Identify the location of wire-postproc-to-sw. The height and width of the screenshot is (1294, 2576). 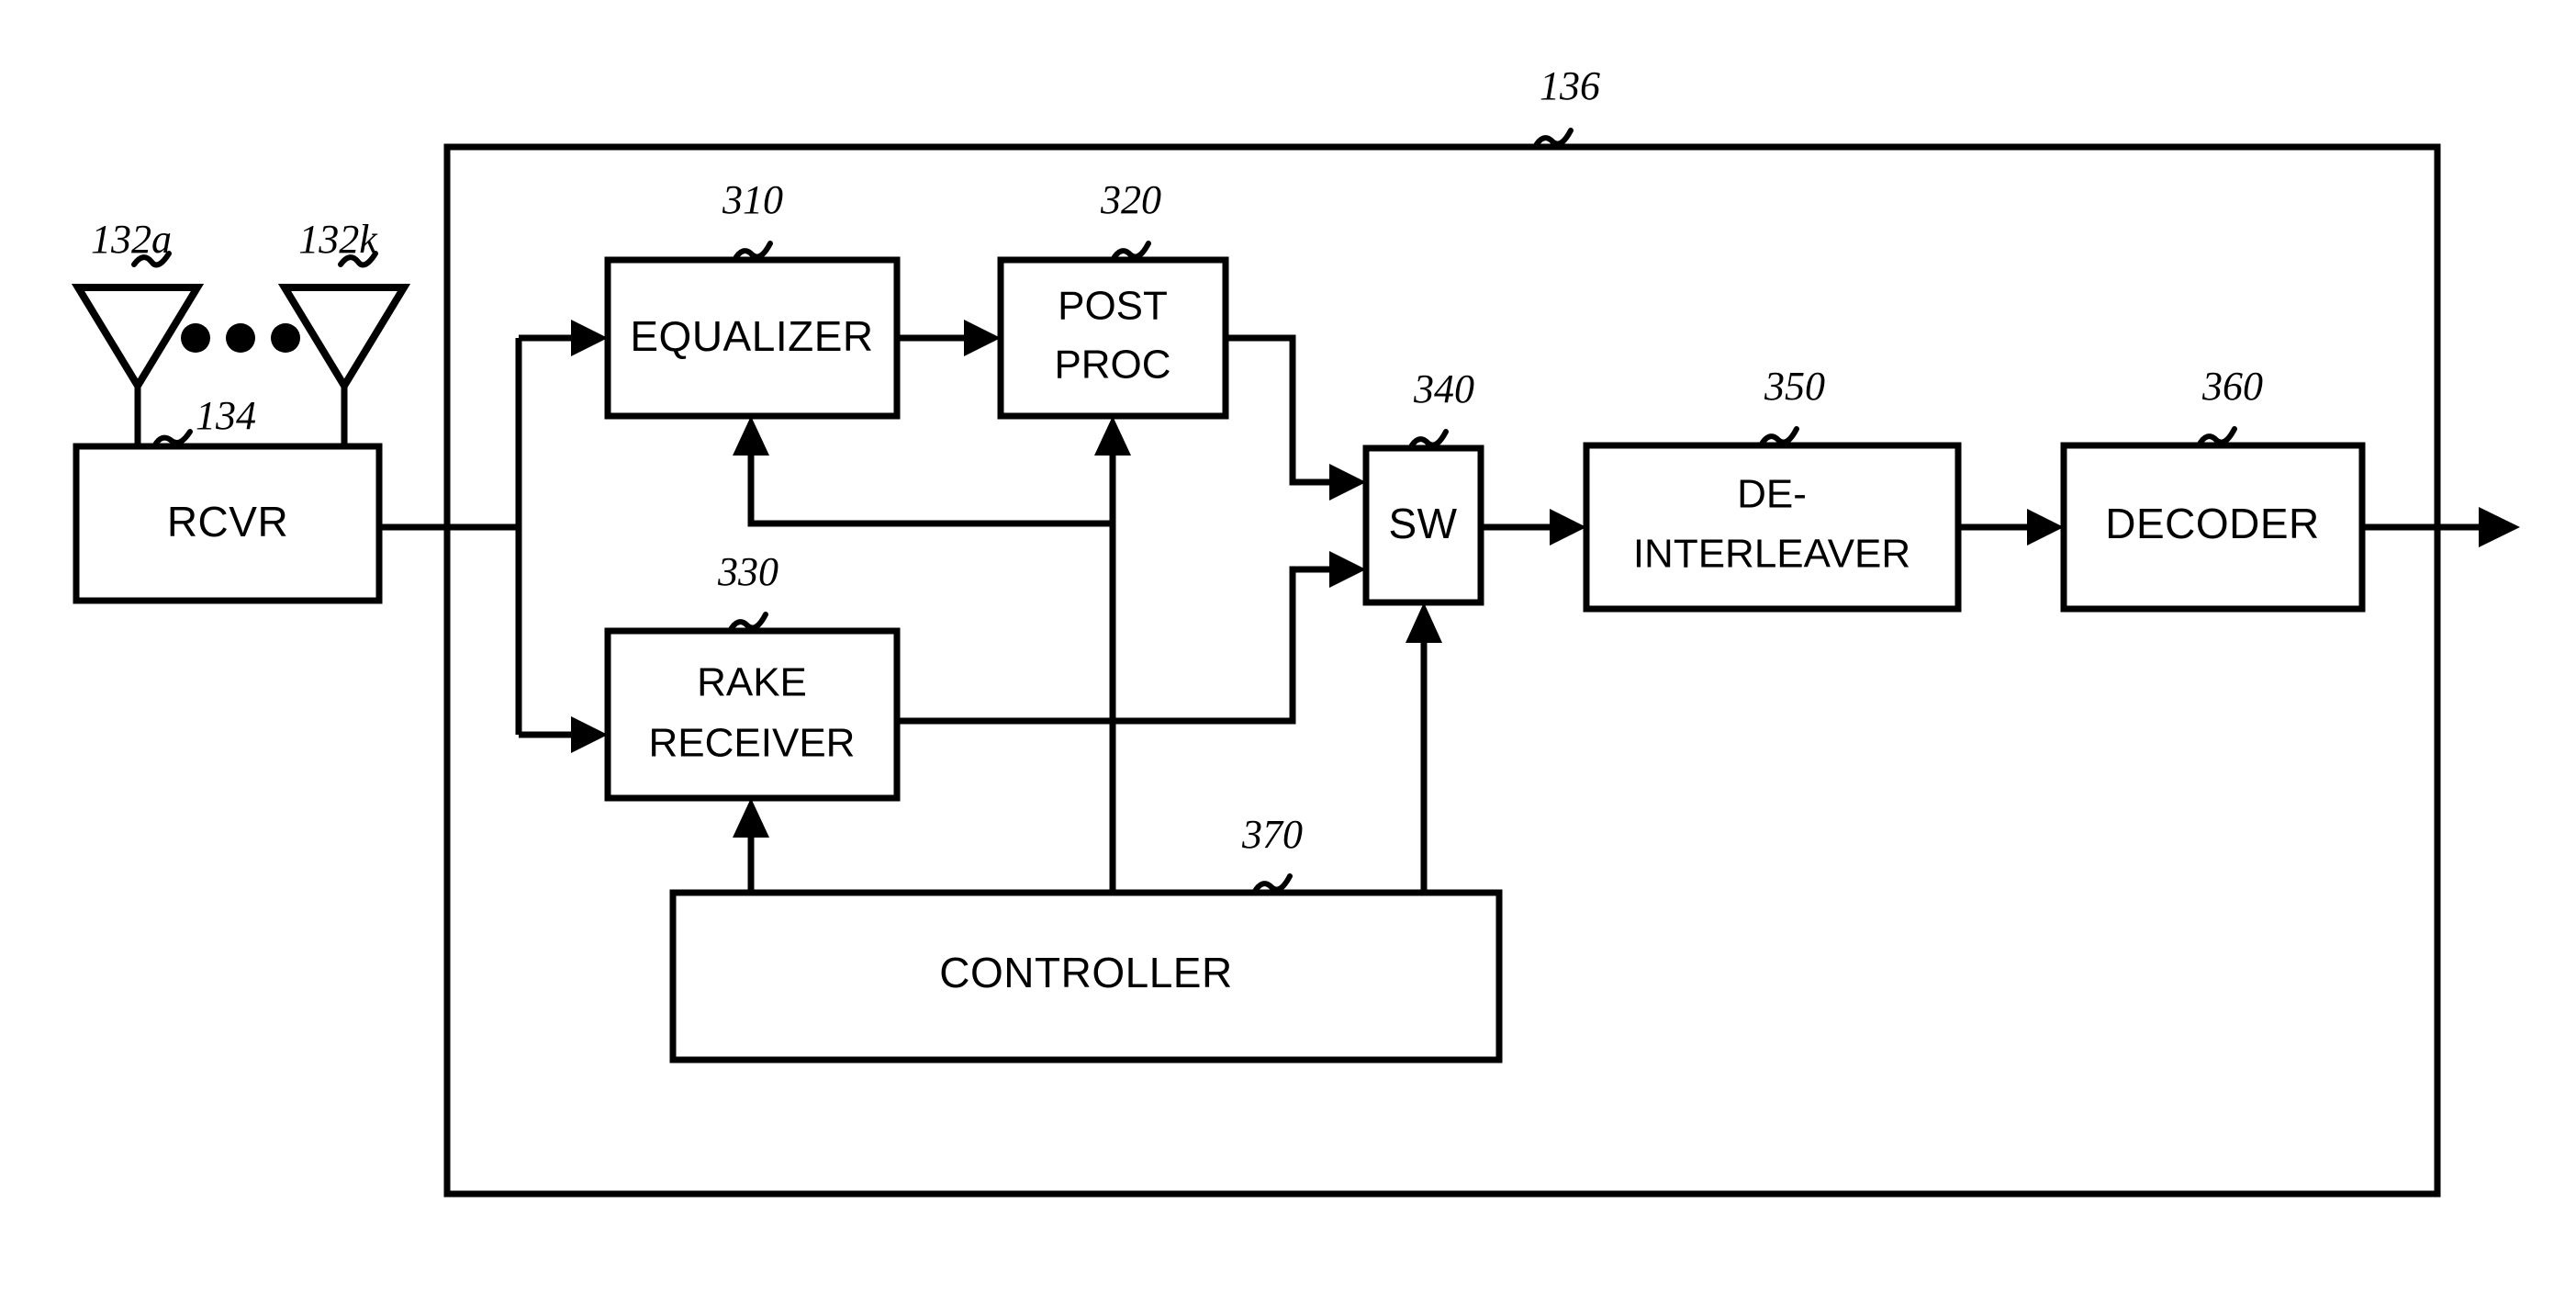
(1277, 410).